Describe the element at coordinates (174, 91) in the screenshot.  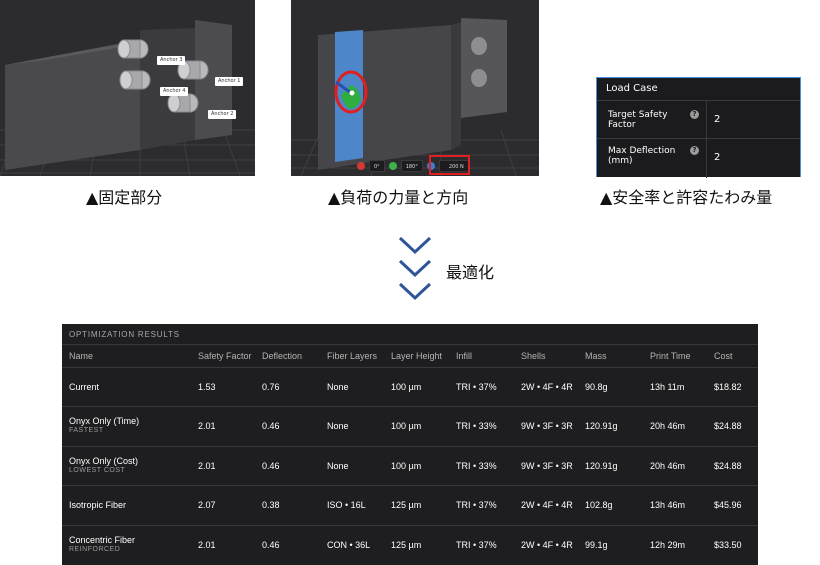
I see `anchor-label: Anchor 4` at that location.